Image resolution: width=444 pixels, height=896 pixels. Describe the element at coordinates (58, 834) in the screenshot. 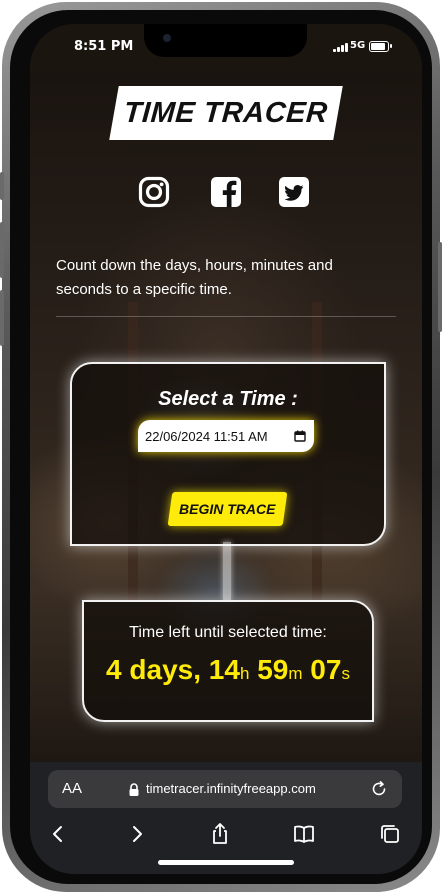

I see `back-icon` at that location.